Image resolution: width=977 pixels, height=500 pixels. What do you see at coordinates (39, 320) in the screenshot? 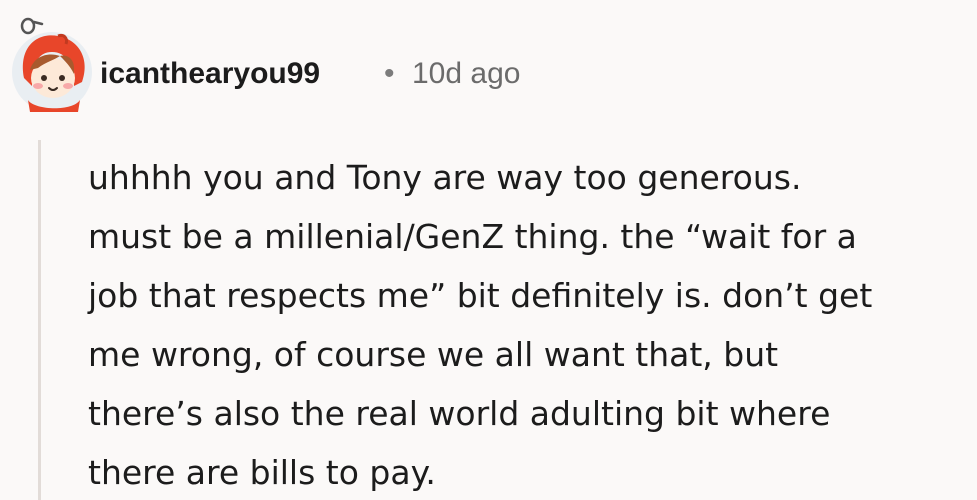
I see `thread-line` at bounding box center [39, 320].